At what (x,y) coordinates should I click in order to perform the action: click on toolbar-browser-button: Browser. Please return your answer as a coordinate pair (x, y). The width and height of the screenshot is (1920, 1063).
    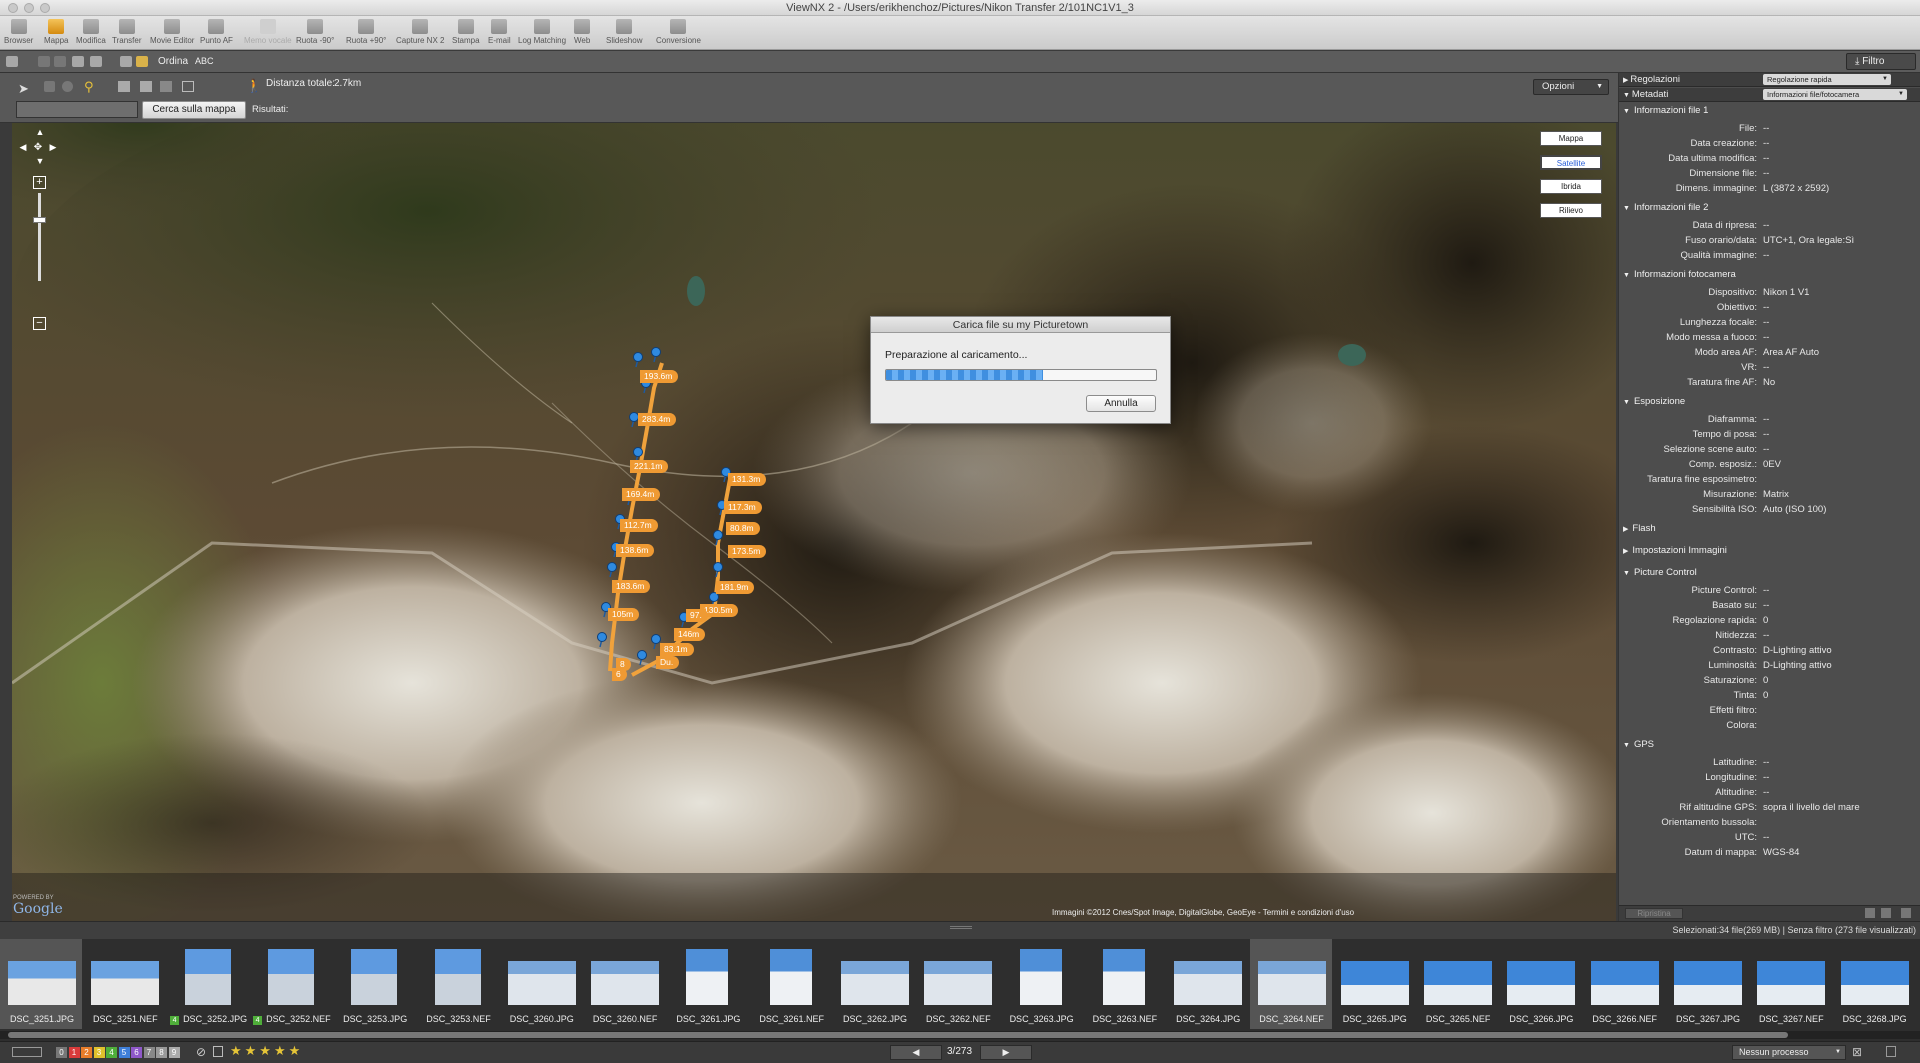
    Looking at the image, I should click on (18, 34).